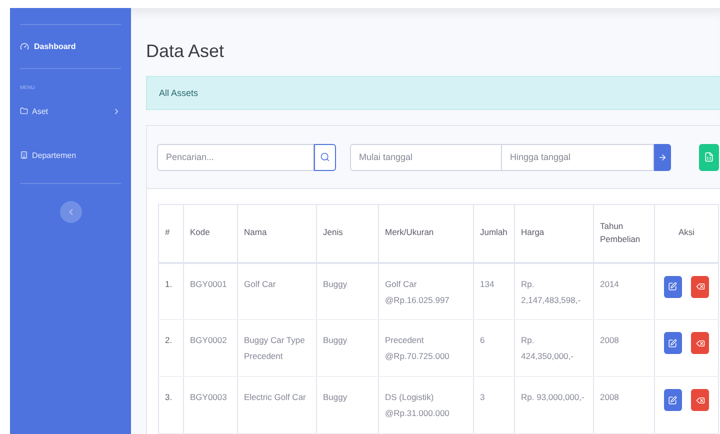 This screenshot has width=720, height=434. I want to click on column-header: Jenis, so click(347, 233).